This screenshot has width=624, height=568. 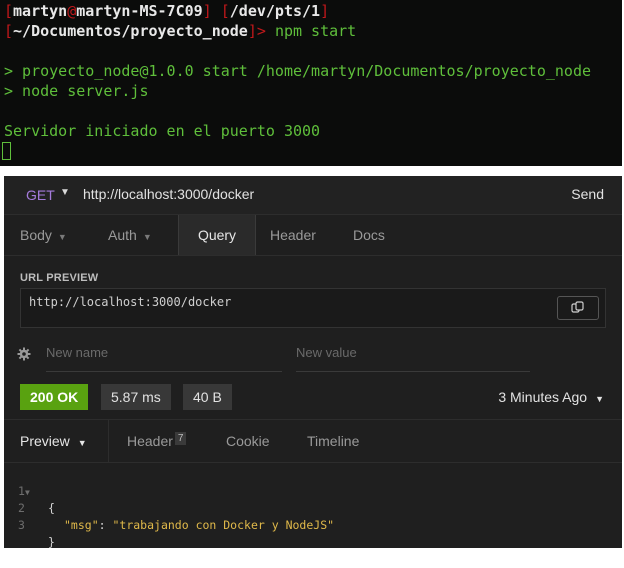 What do you see at coordinates (59, 278) in the screenshot?
I see `url-preview-label: URL PREVIEW` at bounding box center [59, 278].